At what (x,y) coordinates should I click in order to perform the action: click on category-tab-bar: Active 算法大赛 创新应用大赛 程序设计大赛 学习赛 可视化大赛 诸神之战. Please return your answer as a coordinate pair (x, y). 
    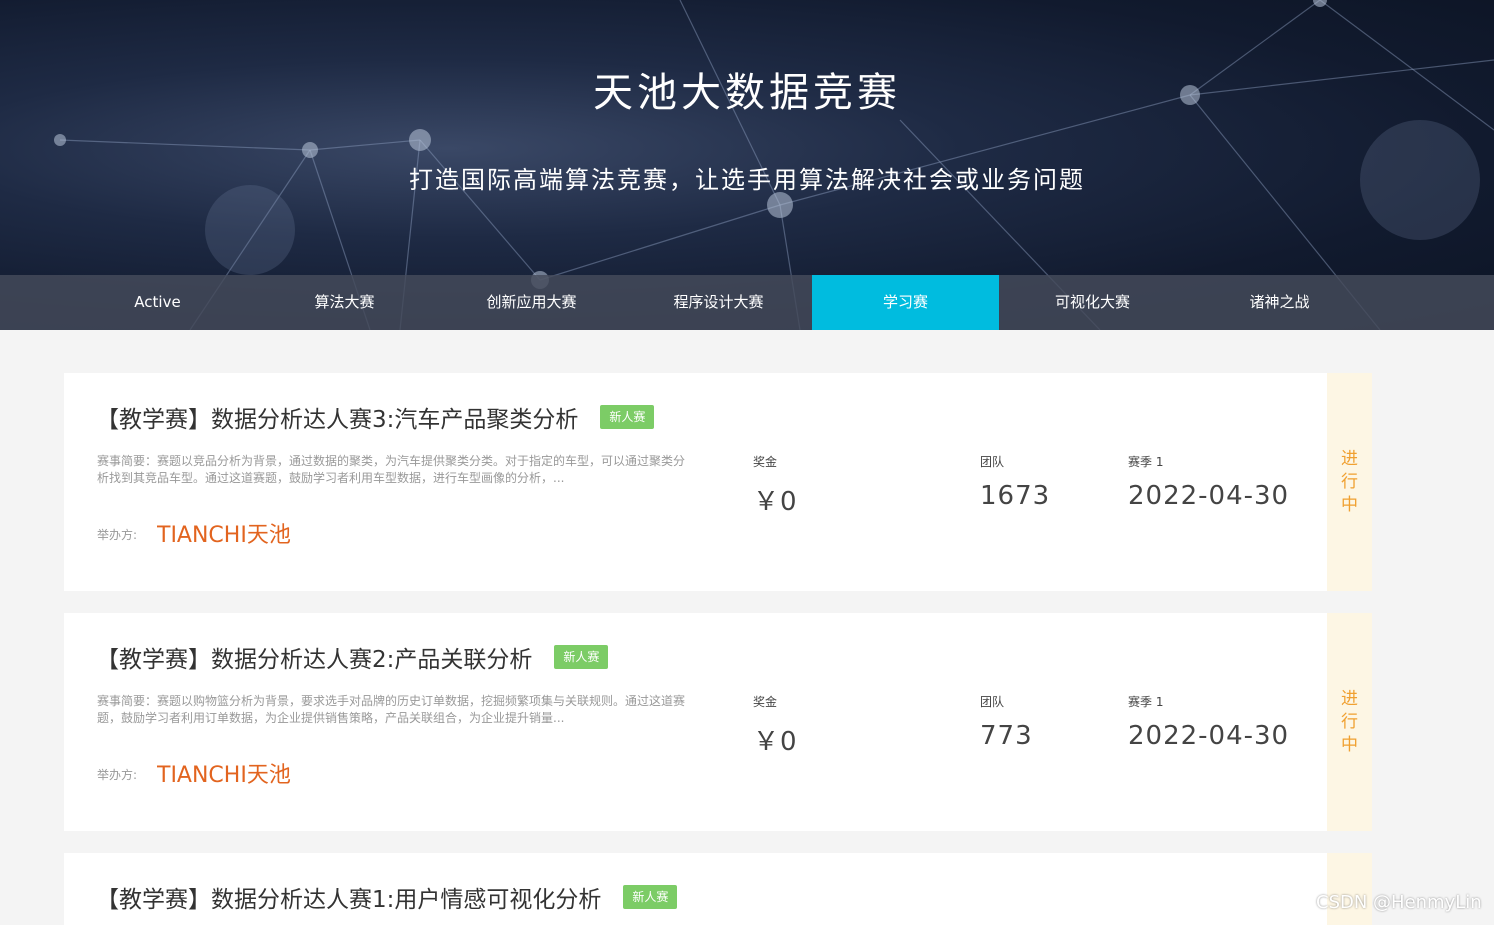
    Looking at the image, I should click on (747, 302).